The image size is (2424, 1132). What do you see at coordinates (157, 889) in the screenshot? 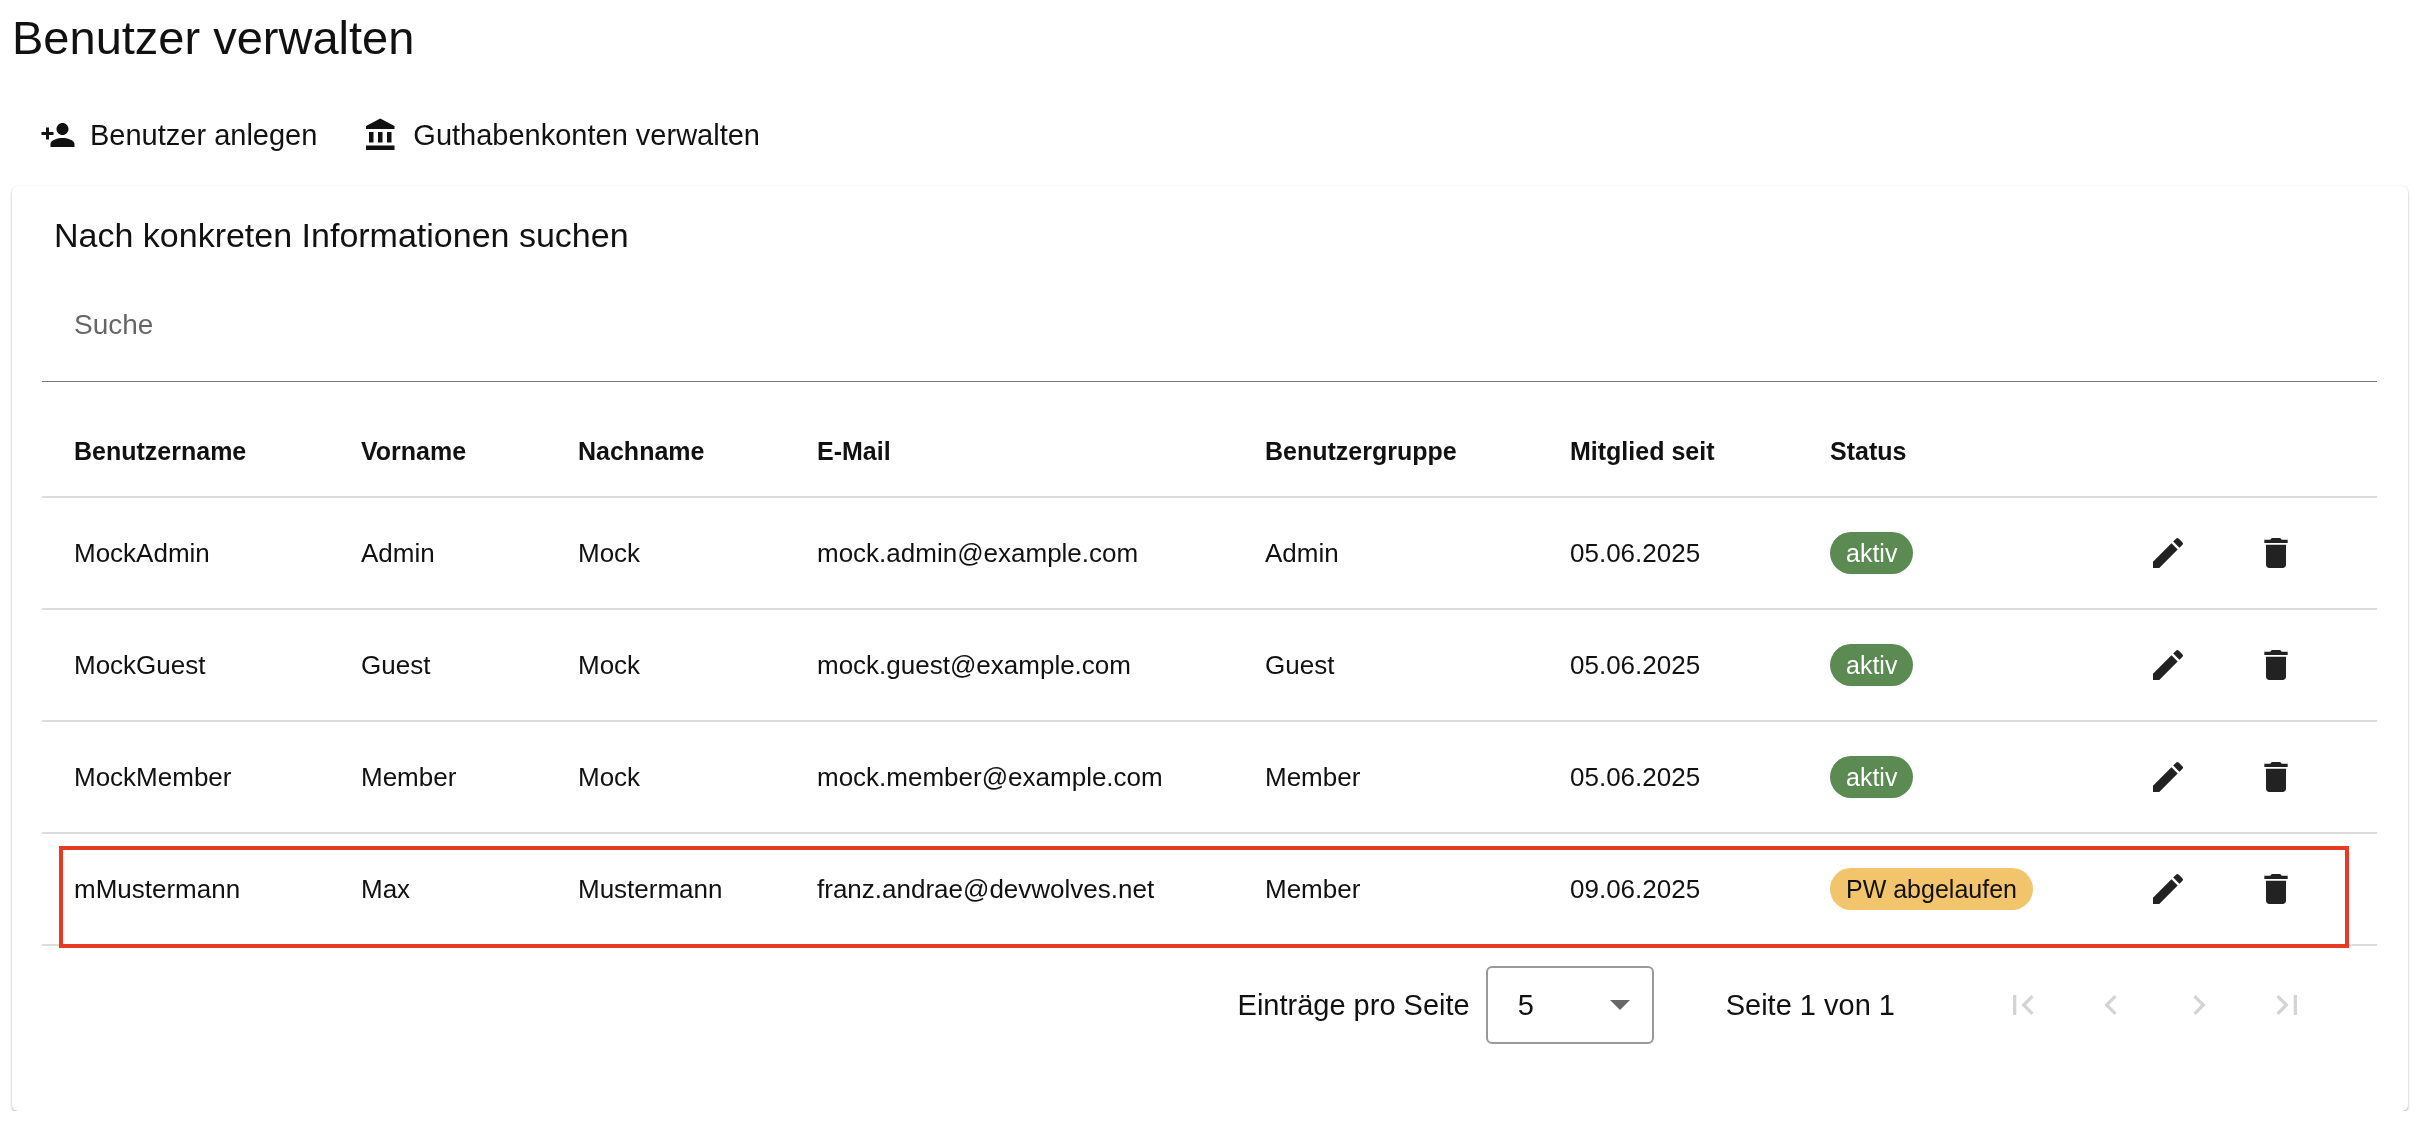
I see `table-cell-text: mMustermann` at bounding box center [157, 889].